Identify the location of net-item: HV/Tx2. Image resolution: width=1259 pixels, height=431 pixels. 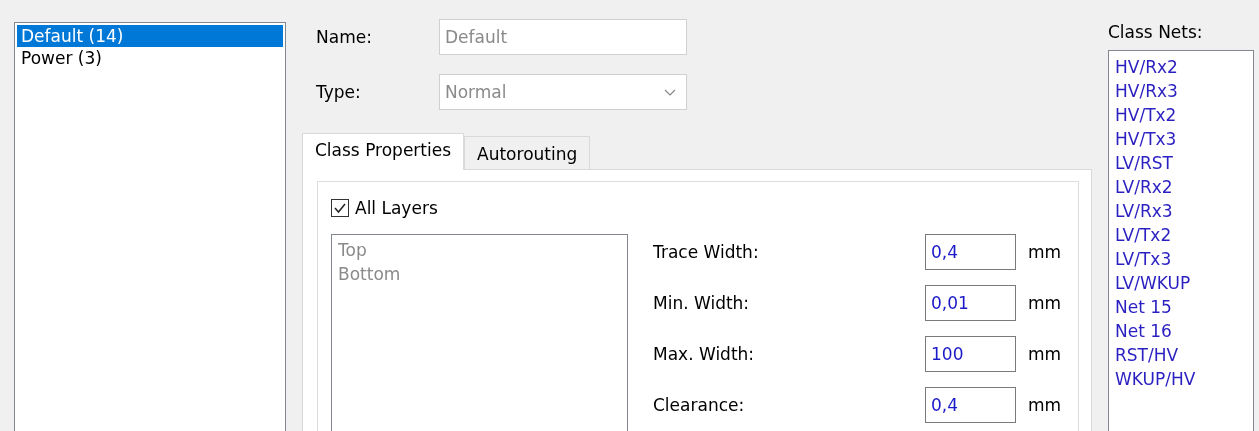
(1181, 115).